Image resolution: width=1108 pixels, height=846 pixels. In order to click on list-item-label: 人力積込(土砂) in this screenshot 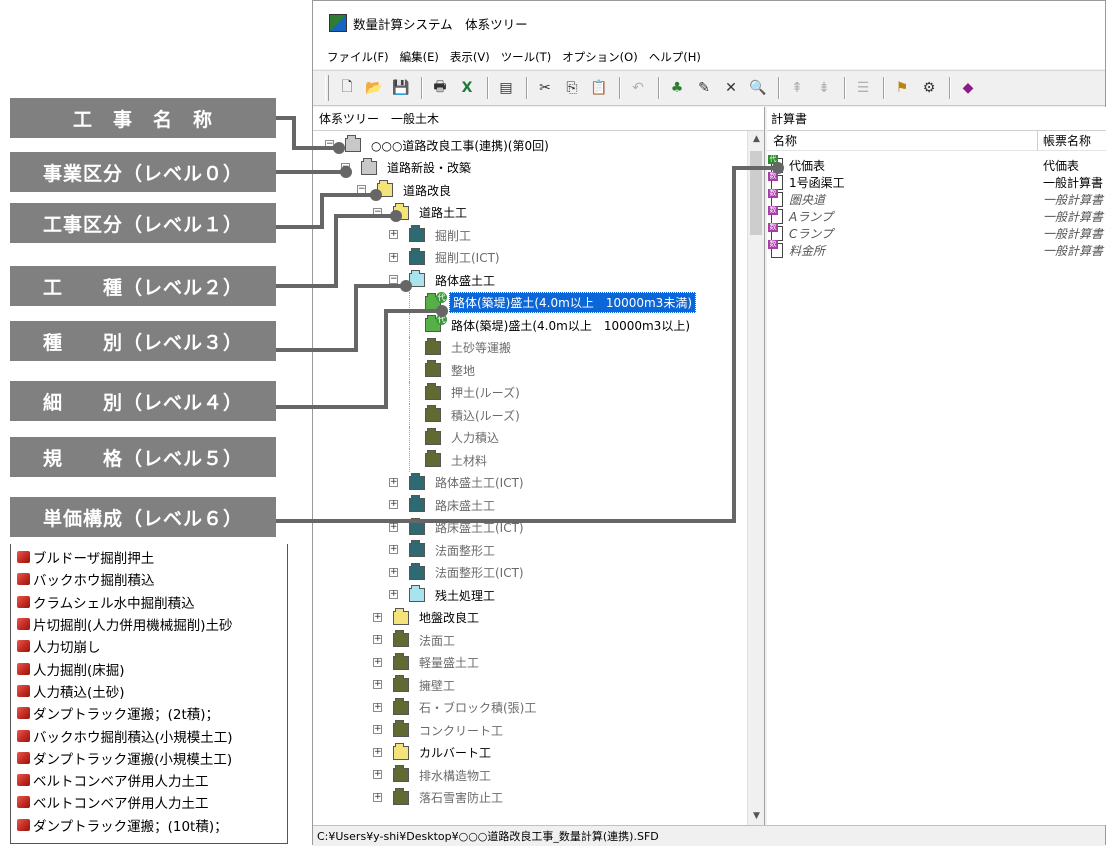, I will do `click(79, 692)`.